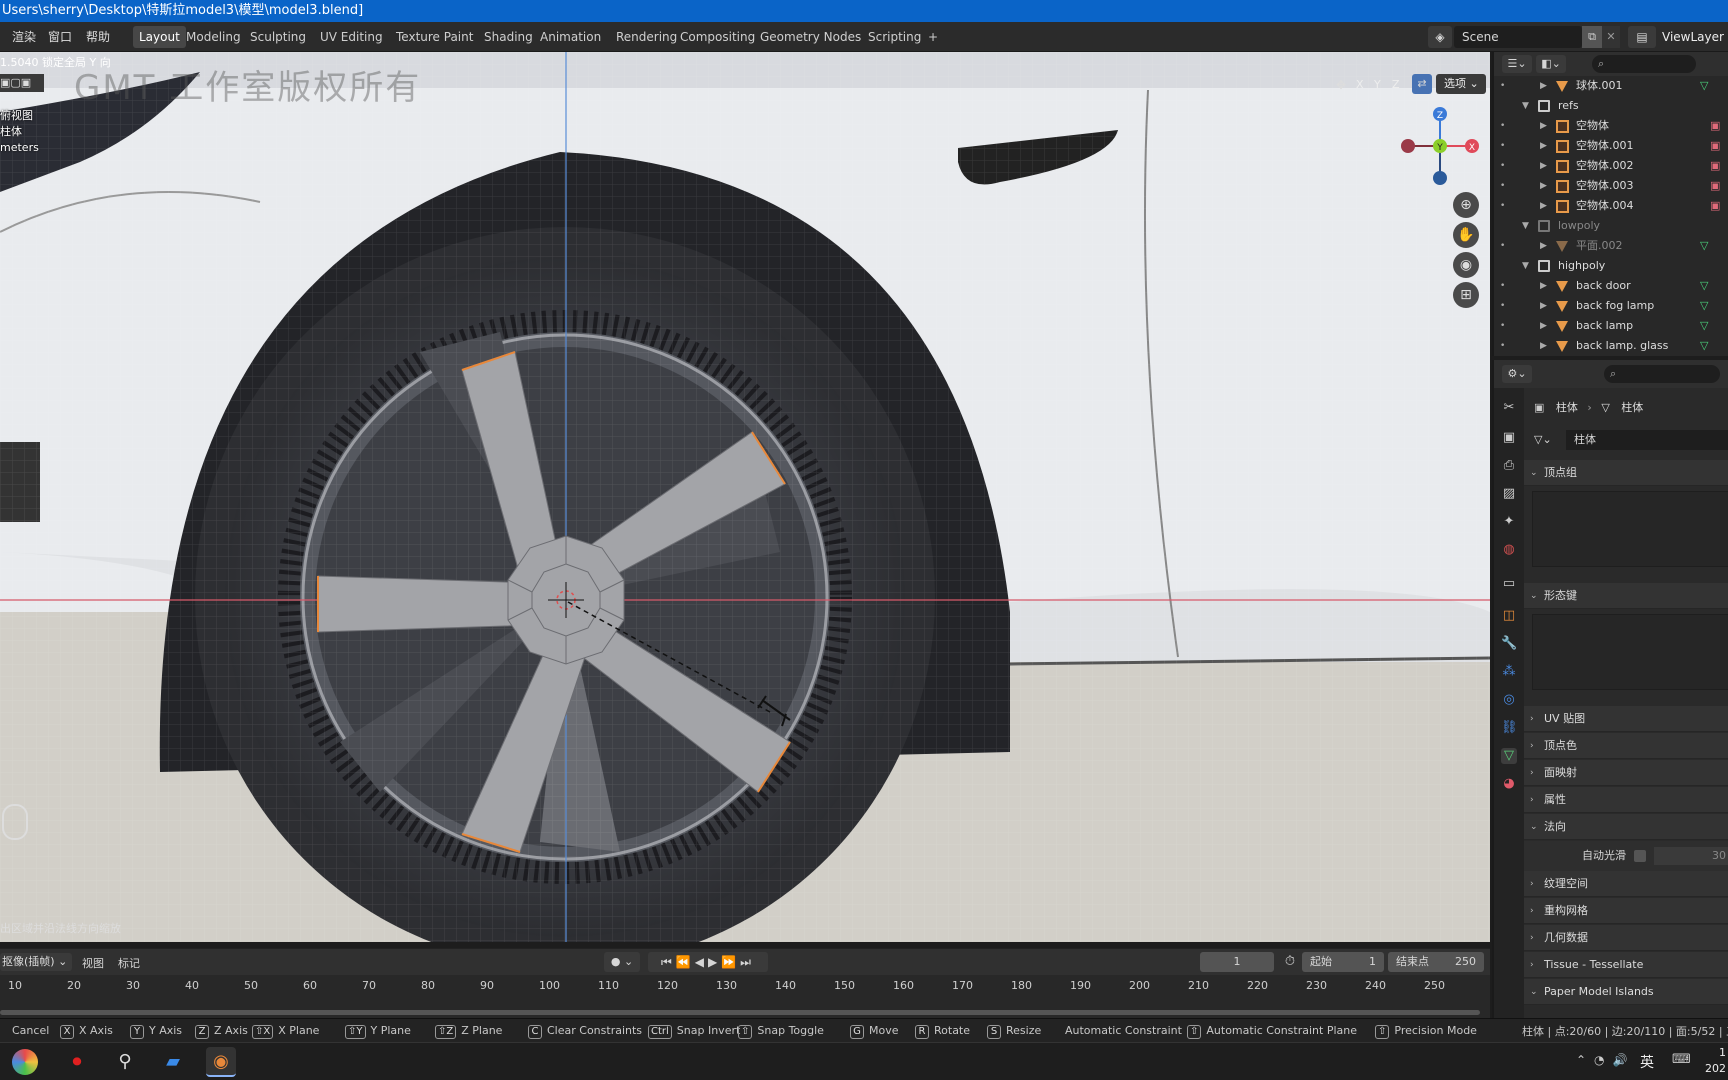 The height and width of the screenshot is (1080, 1728). Describe the element at coordinates (1551, 64) in the screenshot. I see `display-mode-icon: ◧⌄` at that location.